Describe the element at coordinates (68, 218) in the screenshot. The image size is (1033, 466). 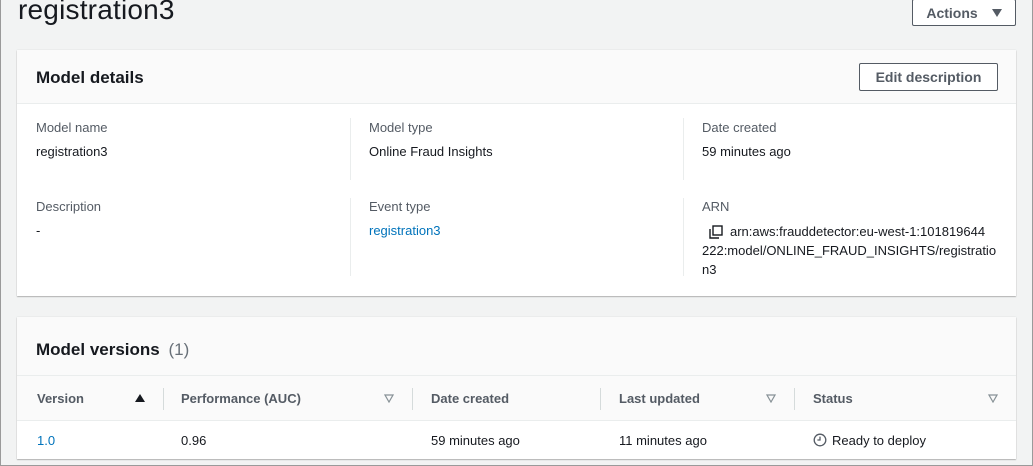
I see `description-field: Description -` at that location.